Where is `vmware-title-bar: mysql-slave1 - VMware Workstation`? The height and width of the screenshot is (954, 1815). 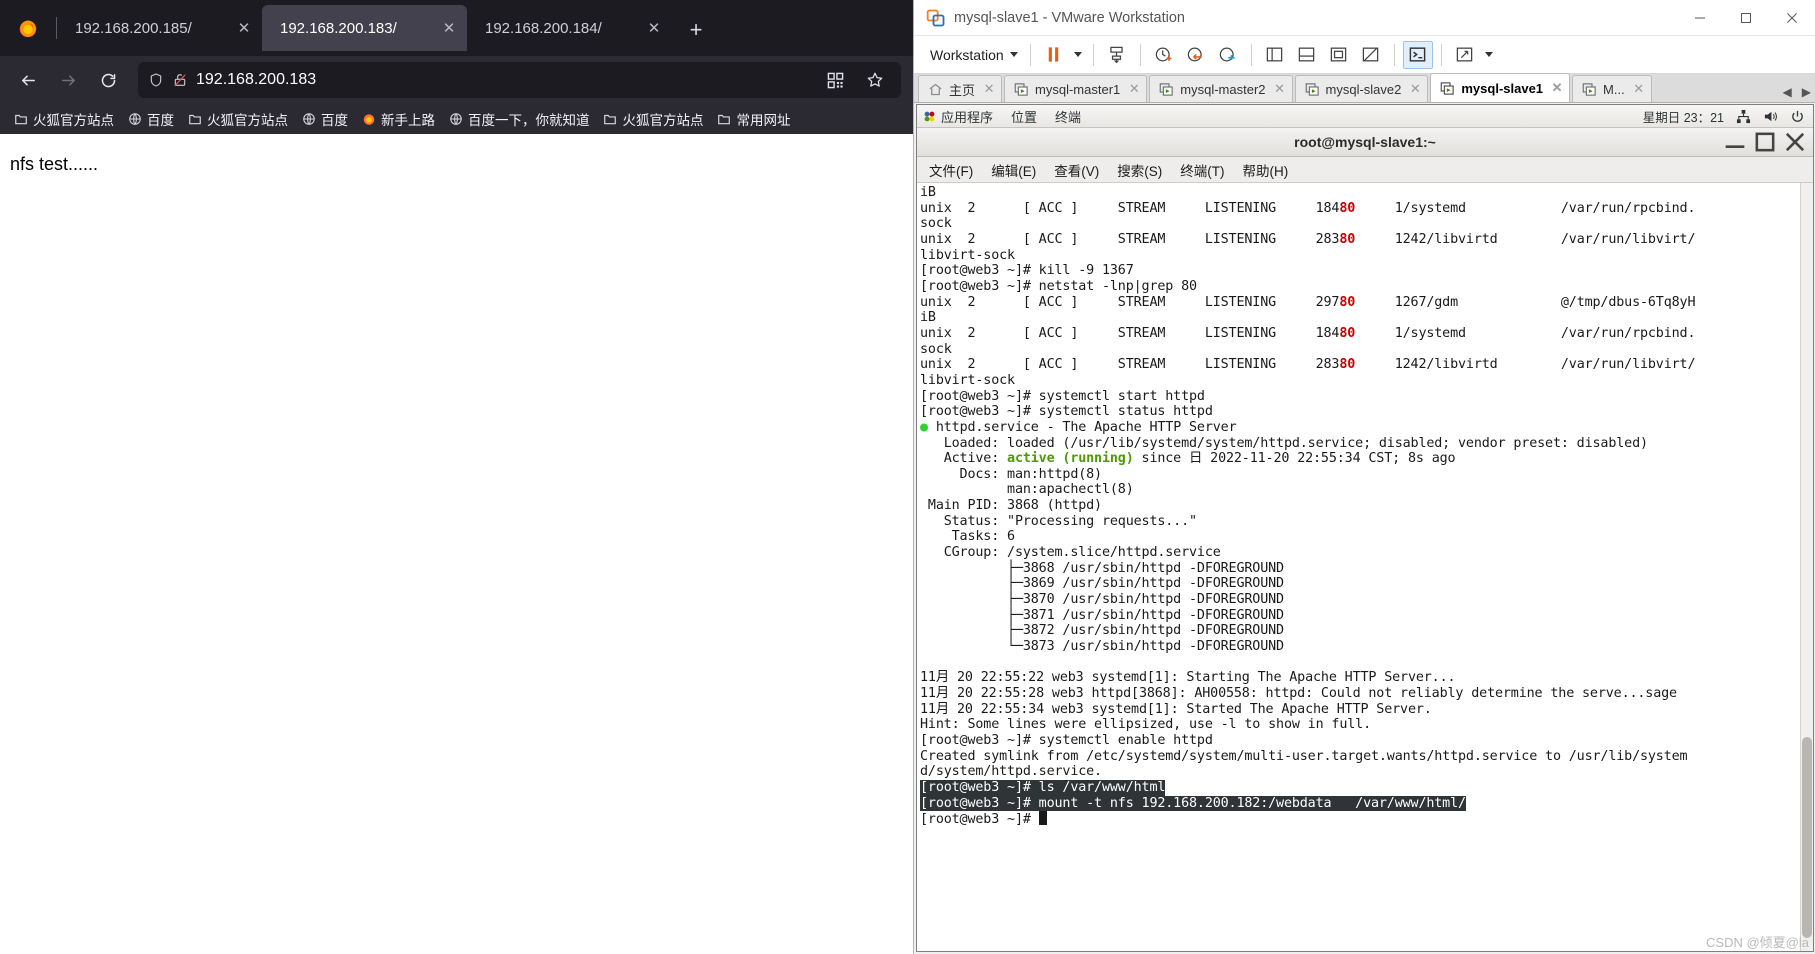 vmware-title-bar: mysql-slave1 - VMware Workstation is located at coordinates (1364, 18).